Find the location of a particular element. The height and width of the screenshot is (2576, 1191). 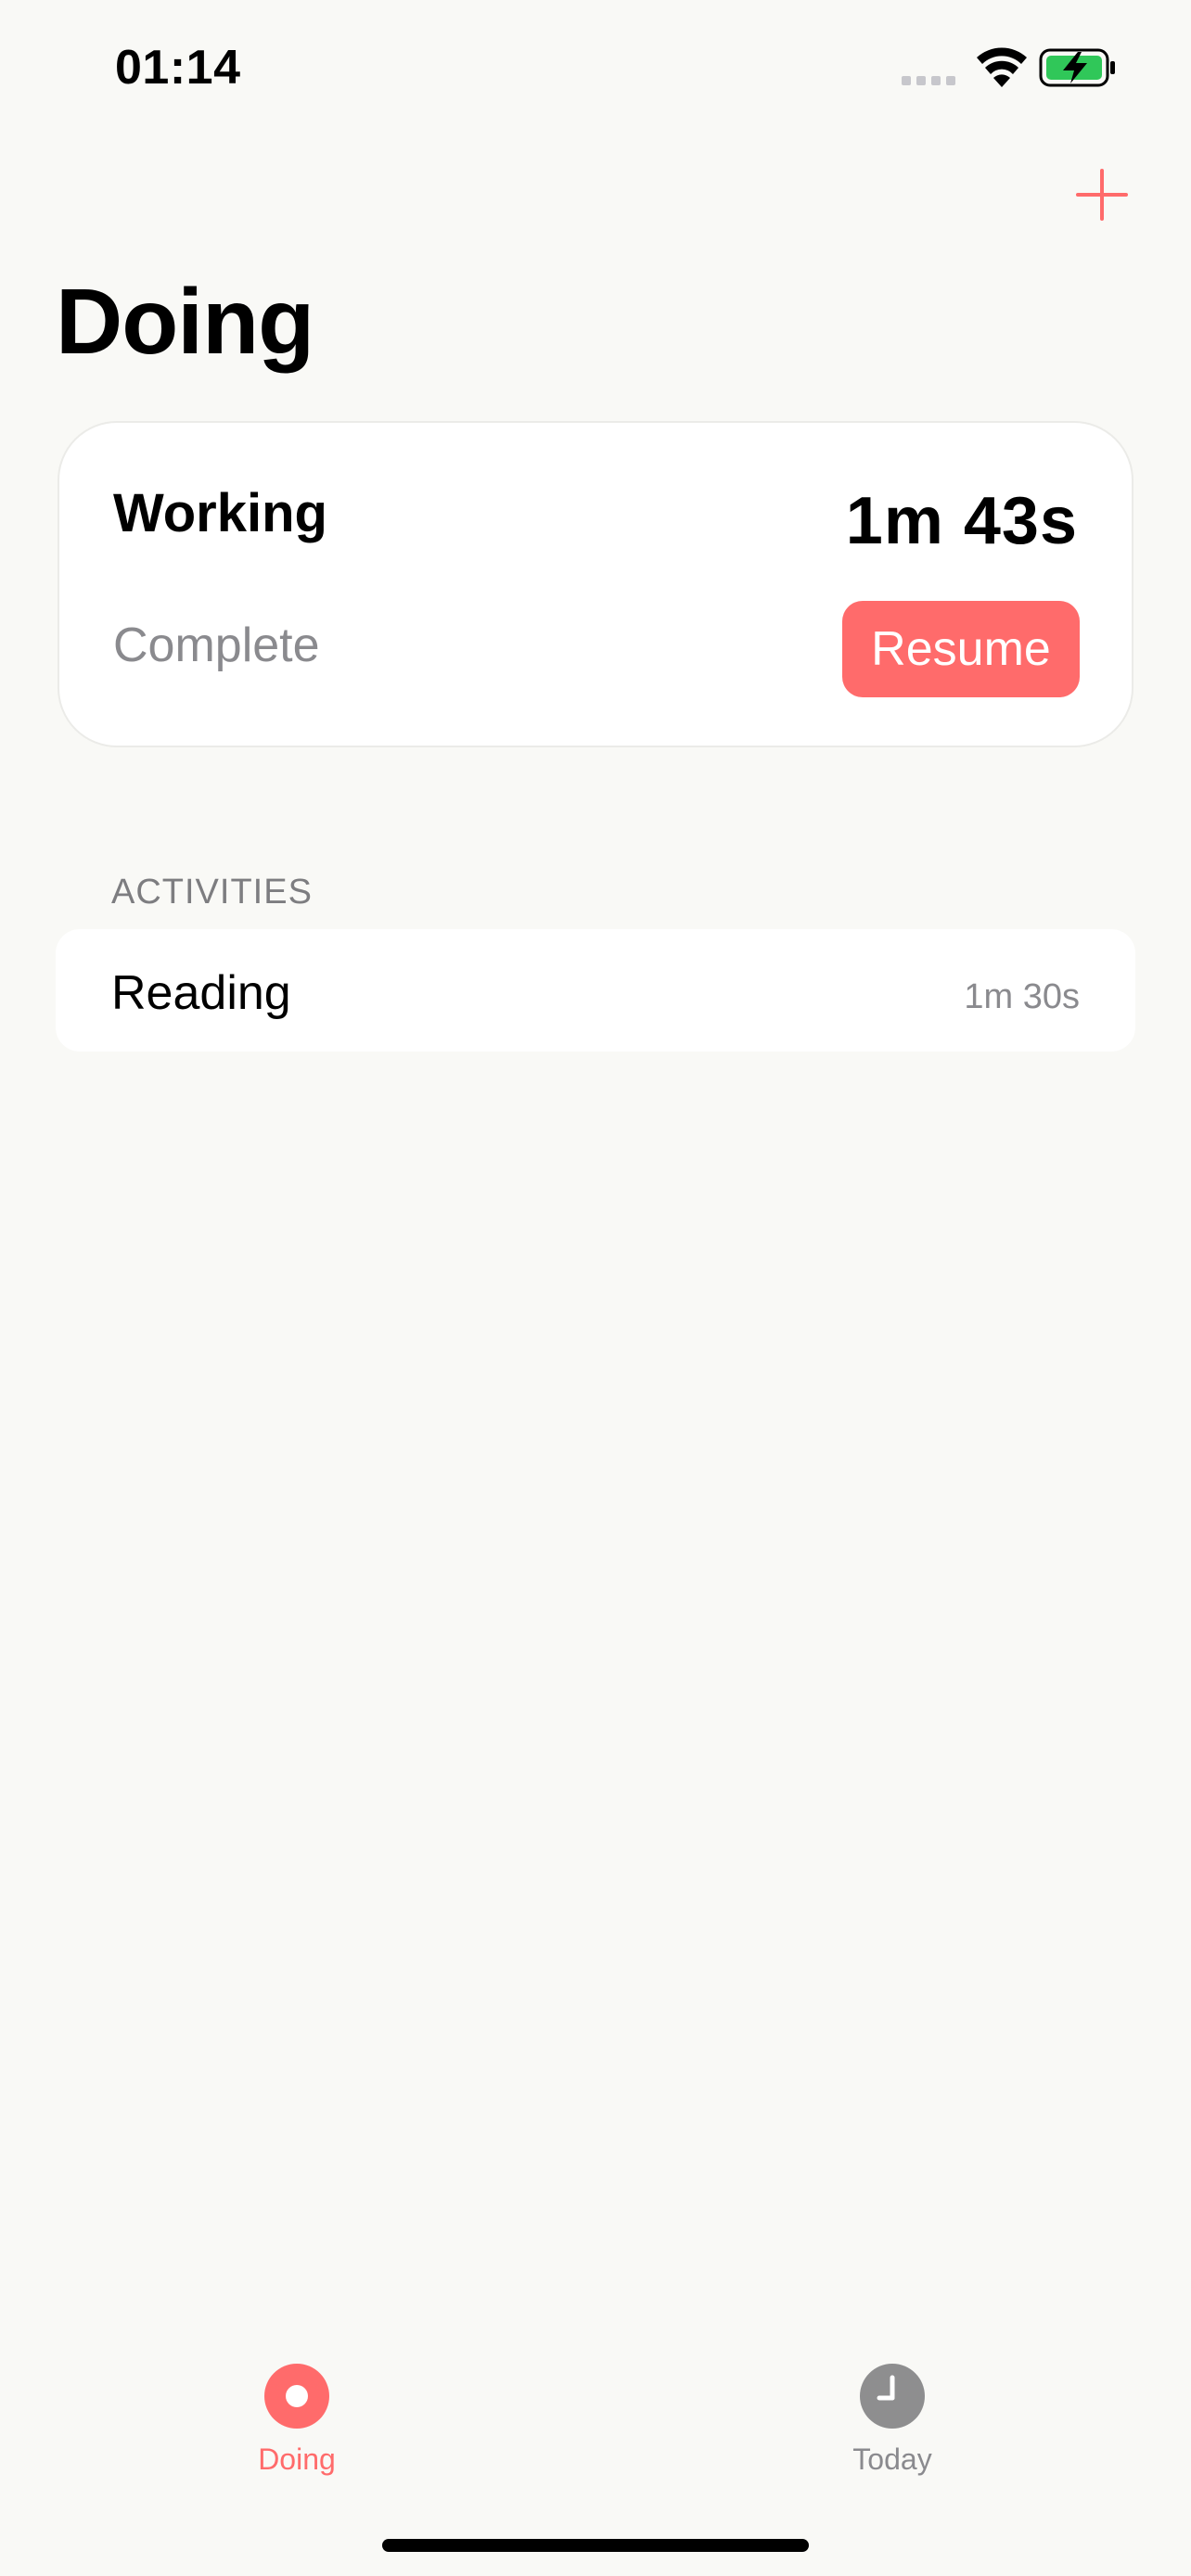

wifi-icon is located at coordinates (1002, 67).